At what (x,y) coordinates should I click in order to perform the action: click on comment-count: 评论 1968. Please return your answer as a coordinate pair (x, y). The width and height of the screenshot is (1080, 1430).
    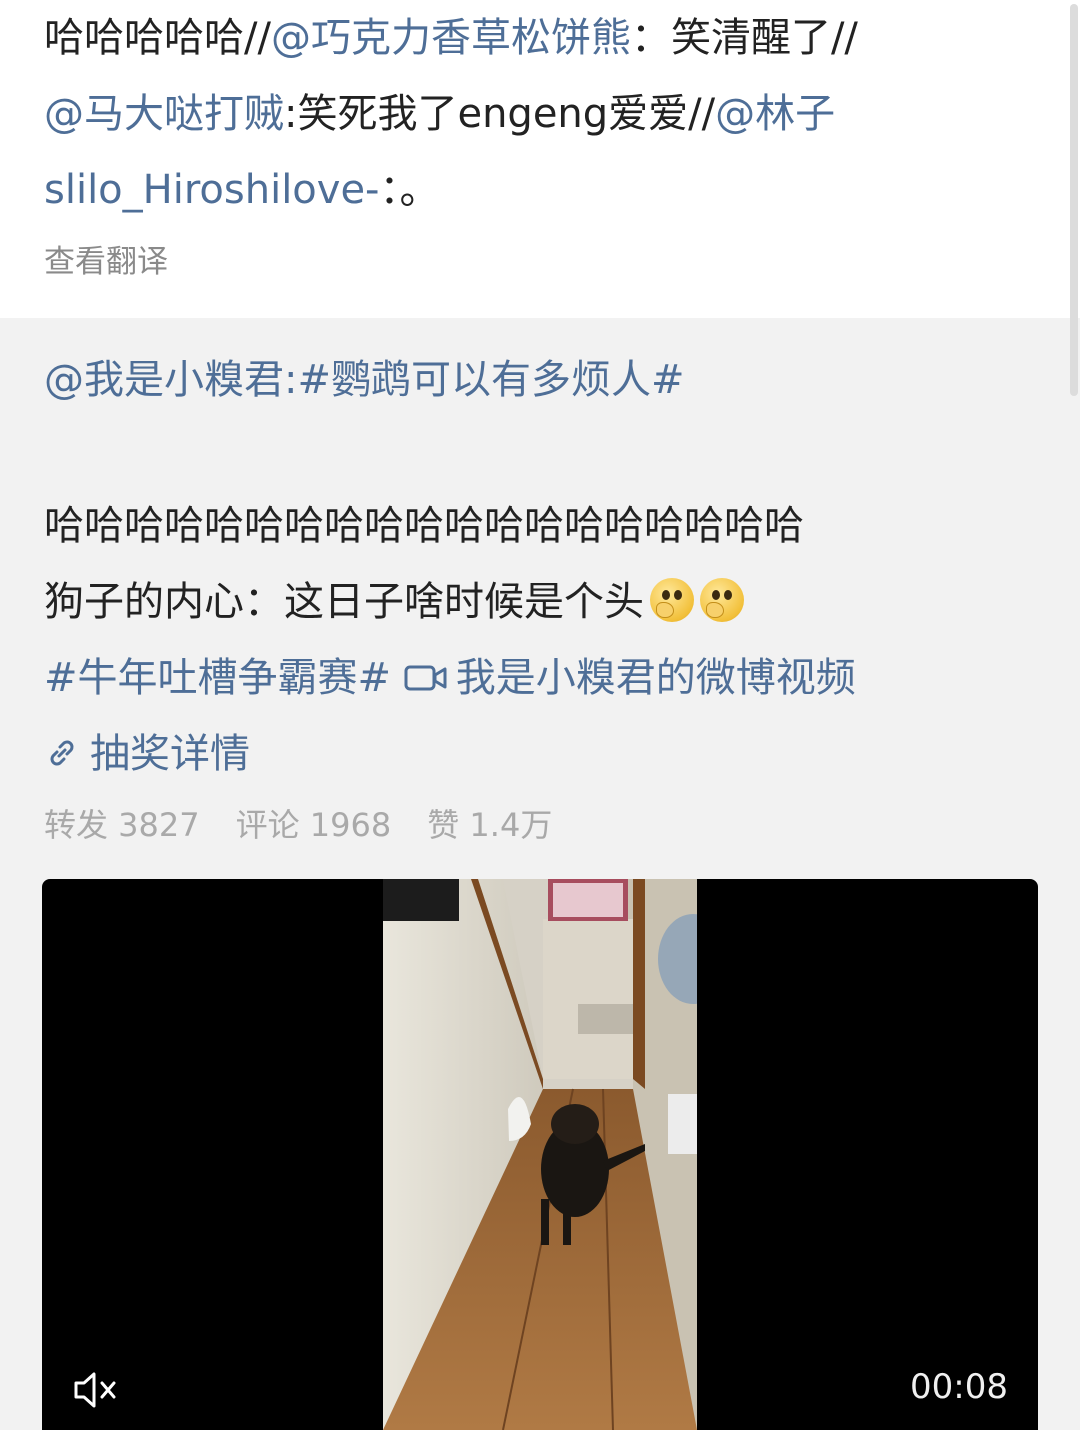
    Looking at the image, I should click on (314, 825).